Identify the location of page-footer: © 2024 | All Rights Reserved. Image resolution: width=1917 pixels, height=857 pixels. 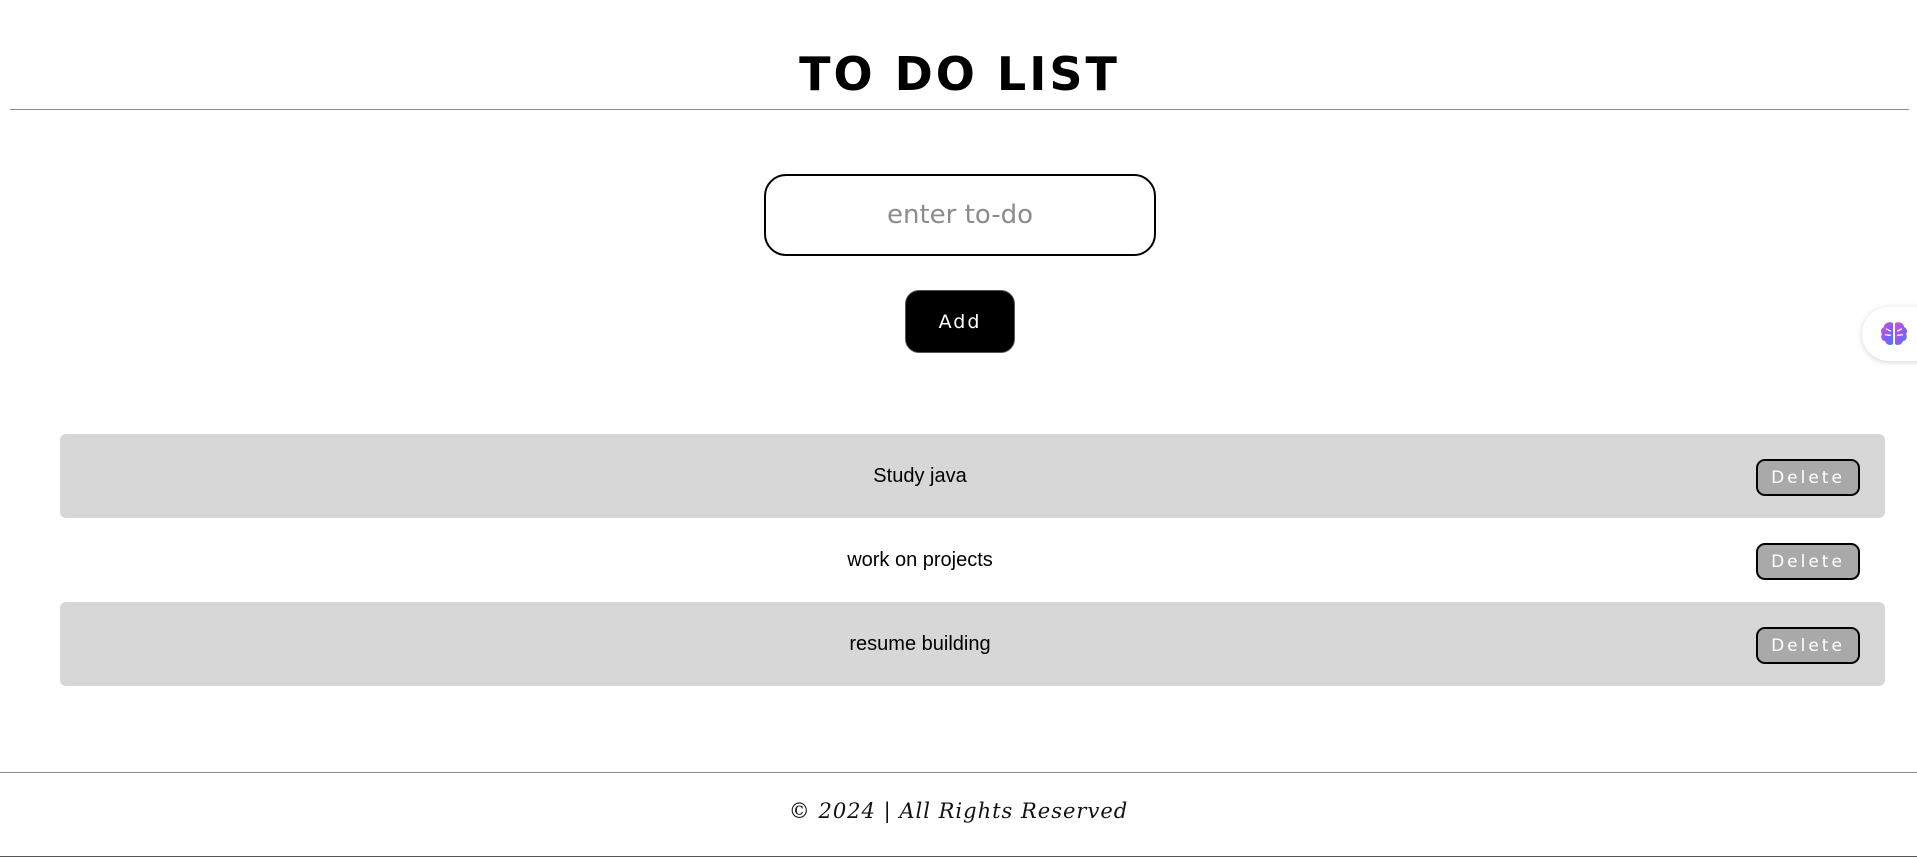
(958, 814).